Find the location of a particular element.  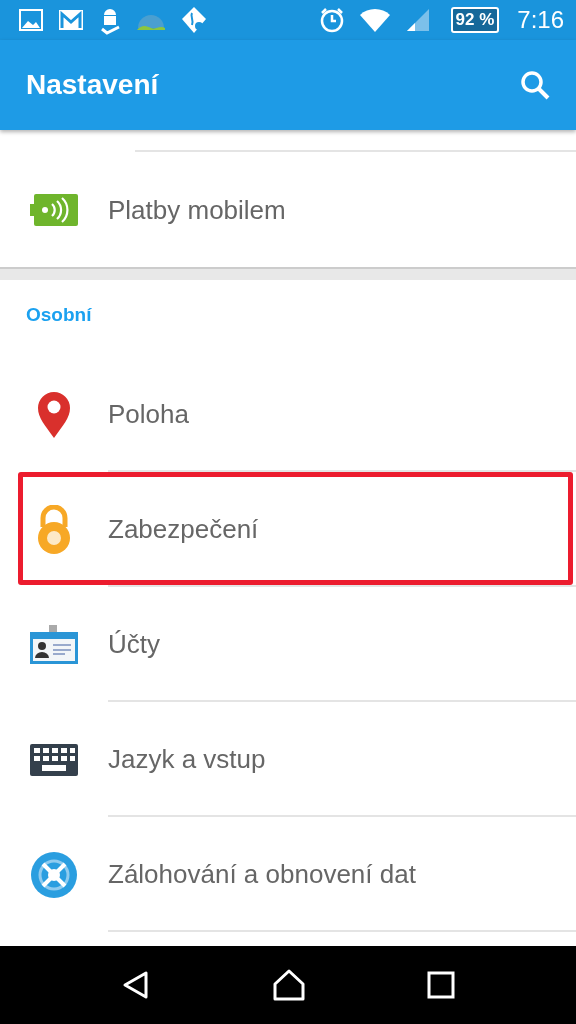

wifi-icon is located at coordinates (374, 20).